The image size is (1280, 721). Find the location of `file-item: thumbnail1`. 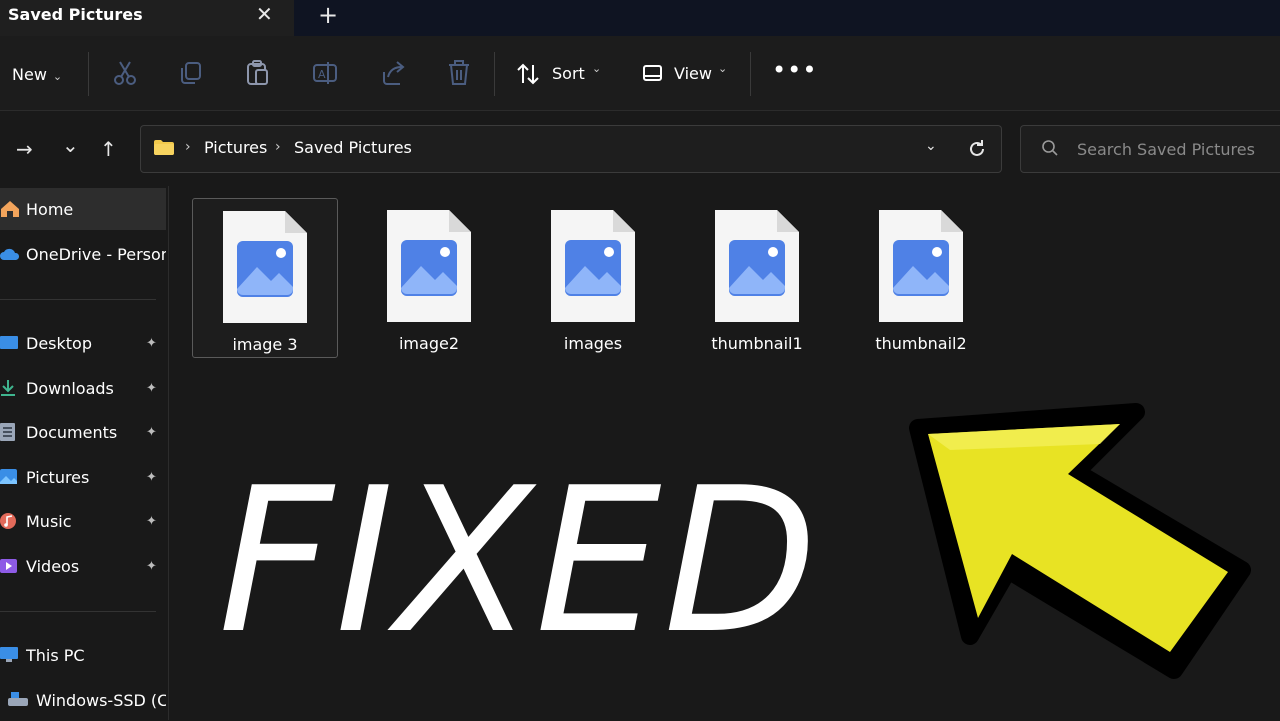

file-item: thumbnail1 is located at coordinates (757, 277).